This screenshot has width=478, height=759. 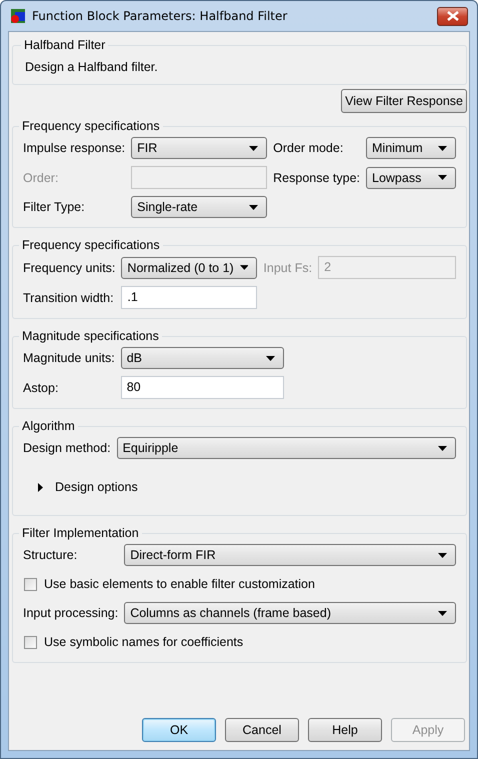 I want to click on field-label: Input processing:, so click(x=70, y=613).